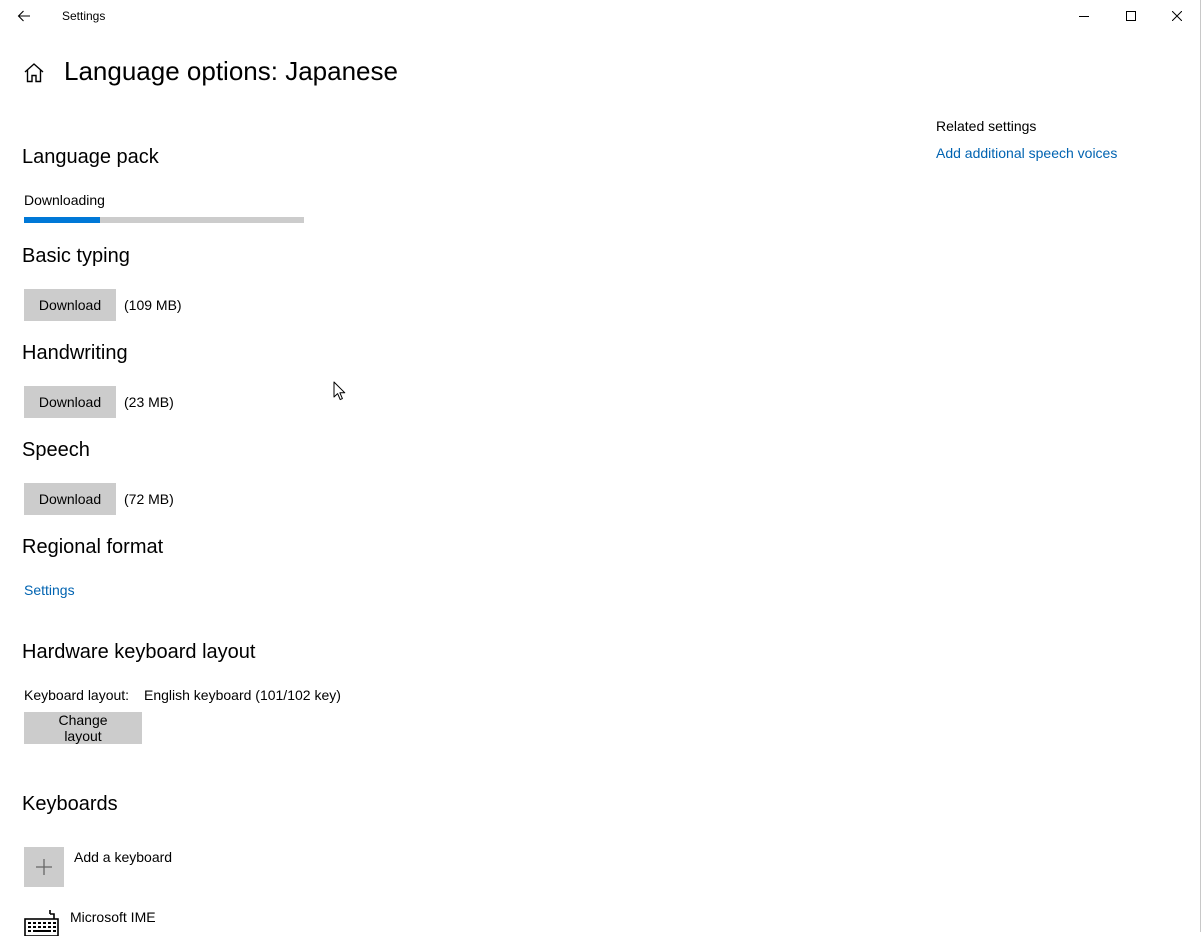  Describe the element at coordinates (139, 652) in the screenshot. I see `hardware-keyboard-heading: Hardware keyboard layout` at that location.